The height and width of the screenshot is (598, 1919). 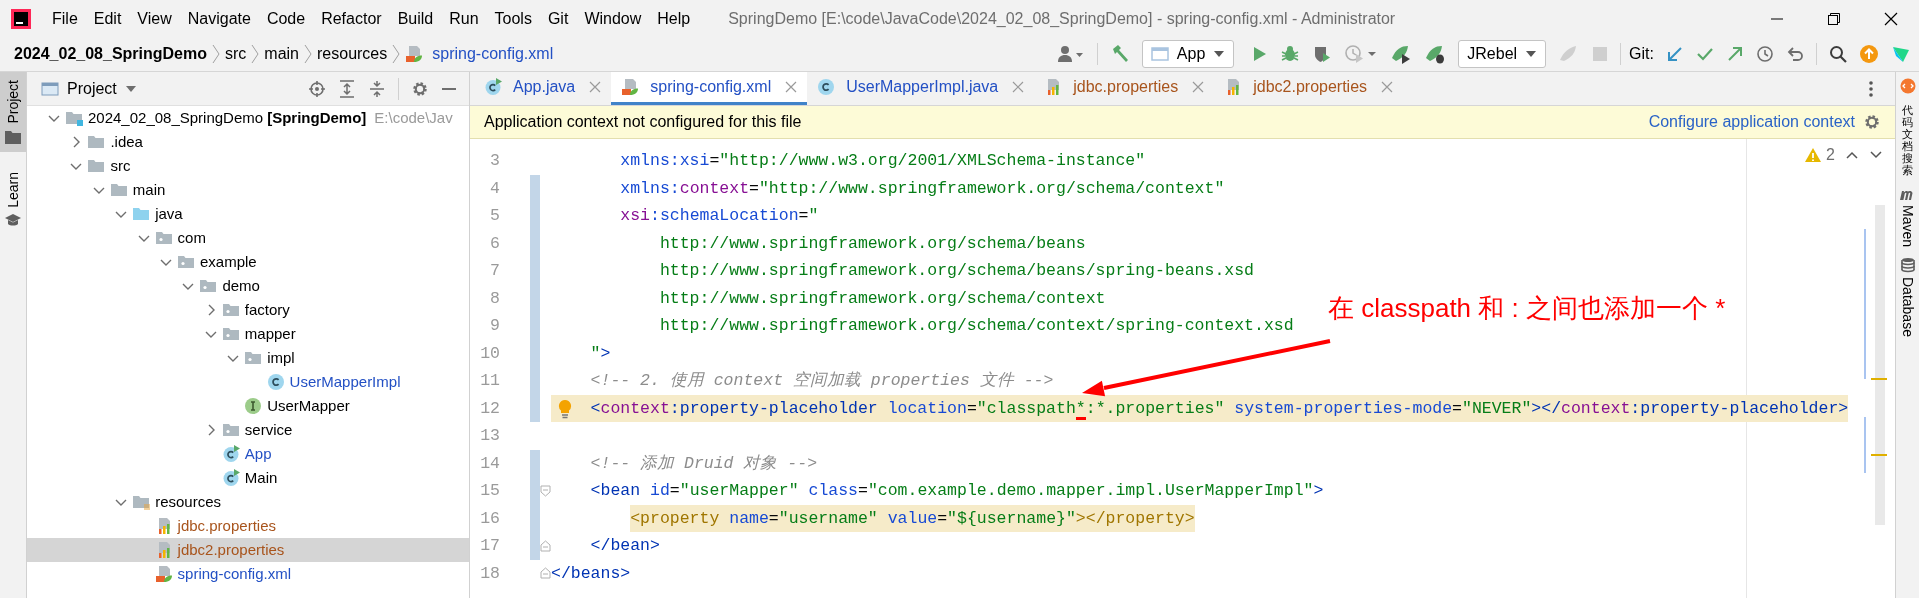 What do you see at coordinates (248, 286) in the screenshot?
I see `tree-item: demo` at bounding box center [248, 286].